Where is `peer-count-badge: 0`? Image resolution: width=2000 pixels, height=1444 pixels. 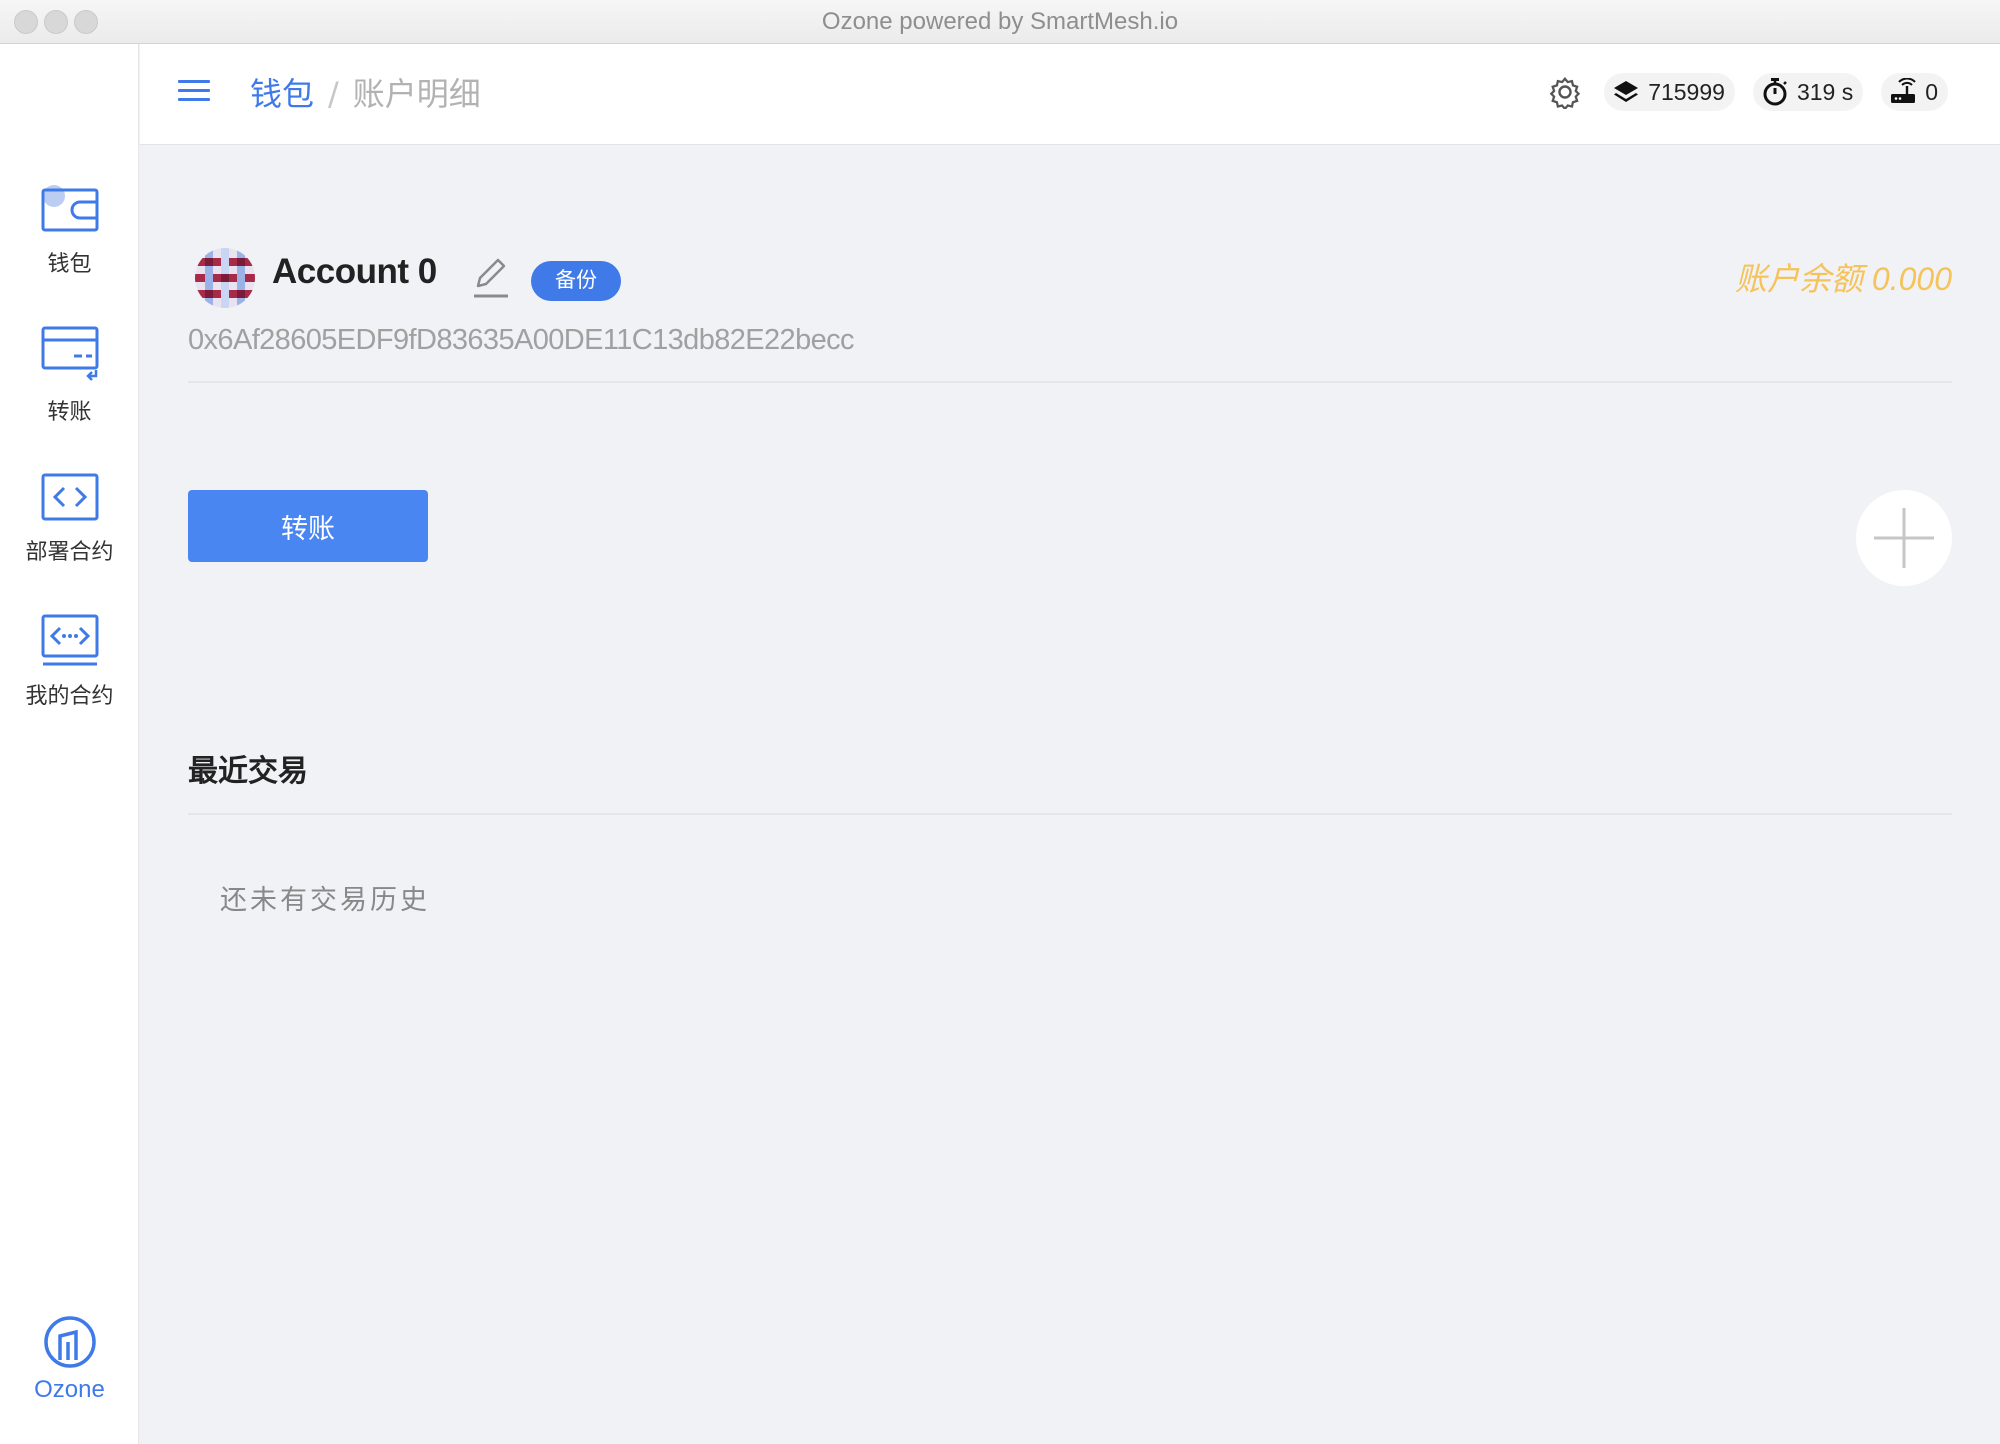
peer-count-badge: 0 is located at coordinates (1914, 92).